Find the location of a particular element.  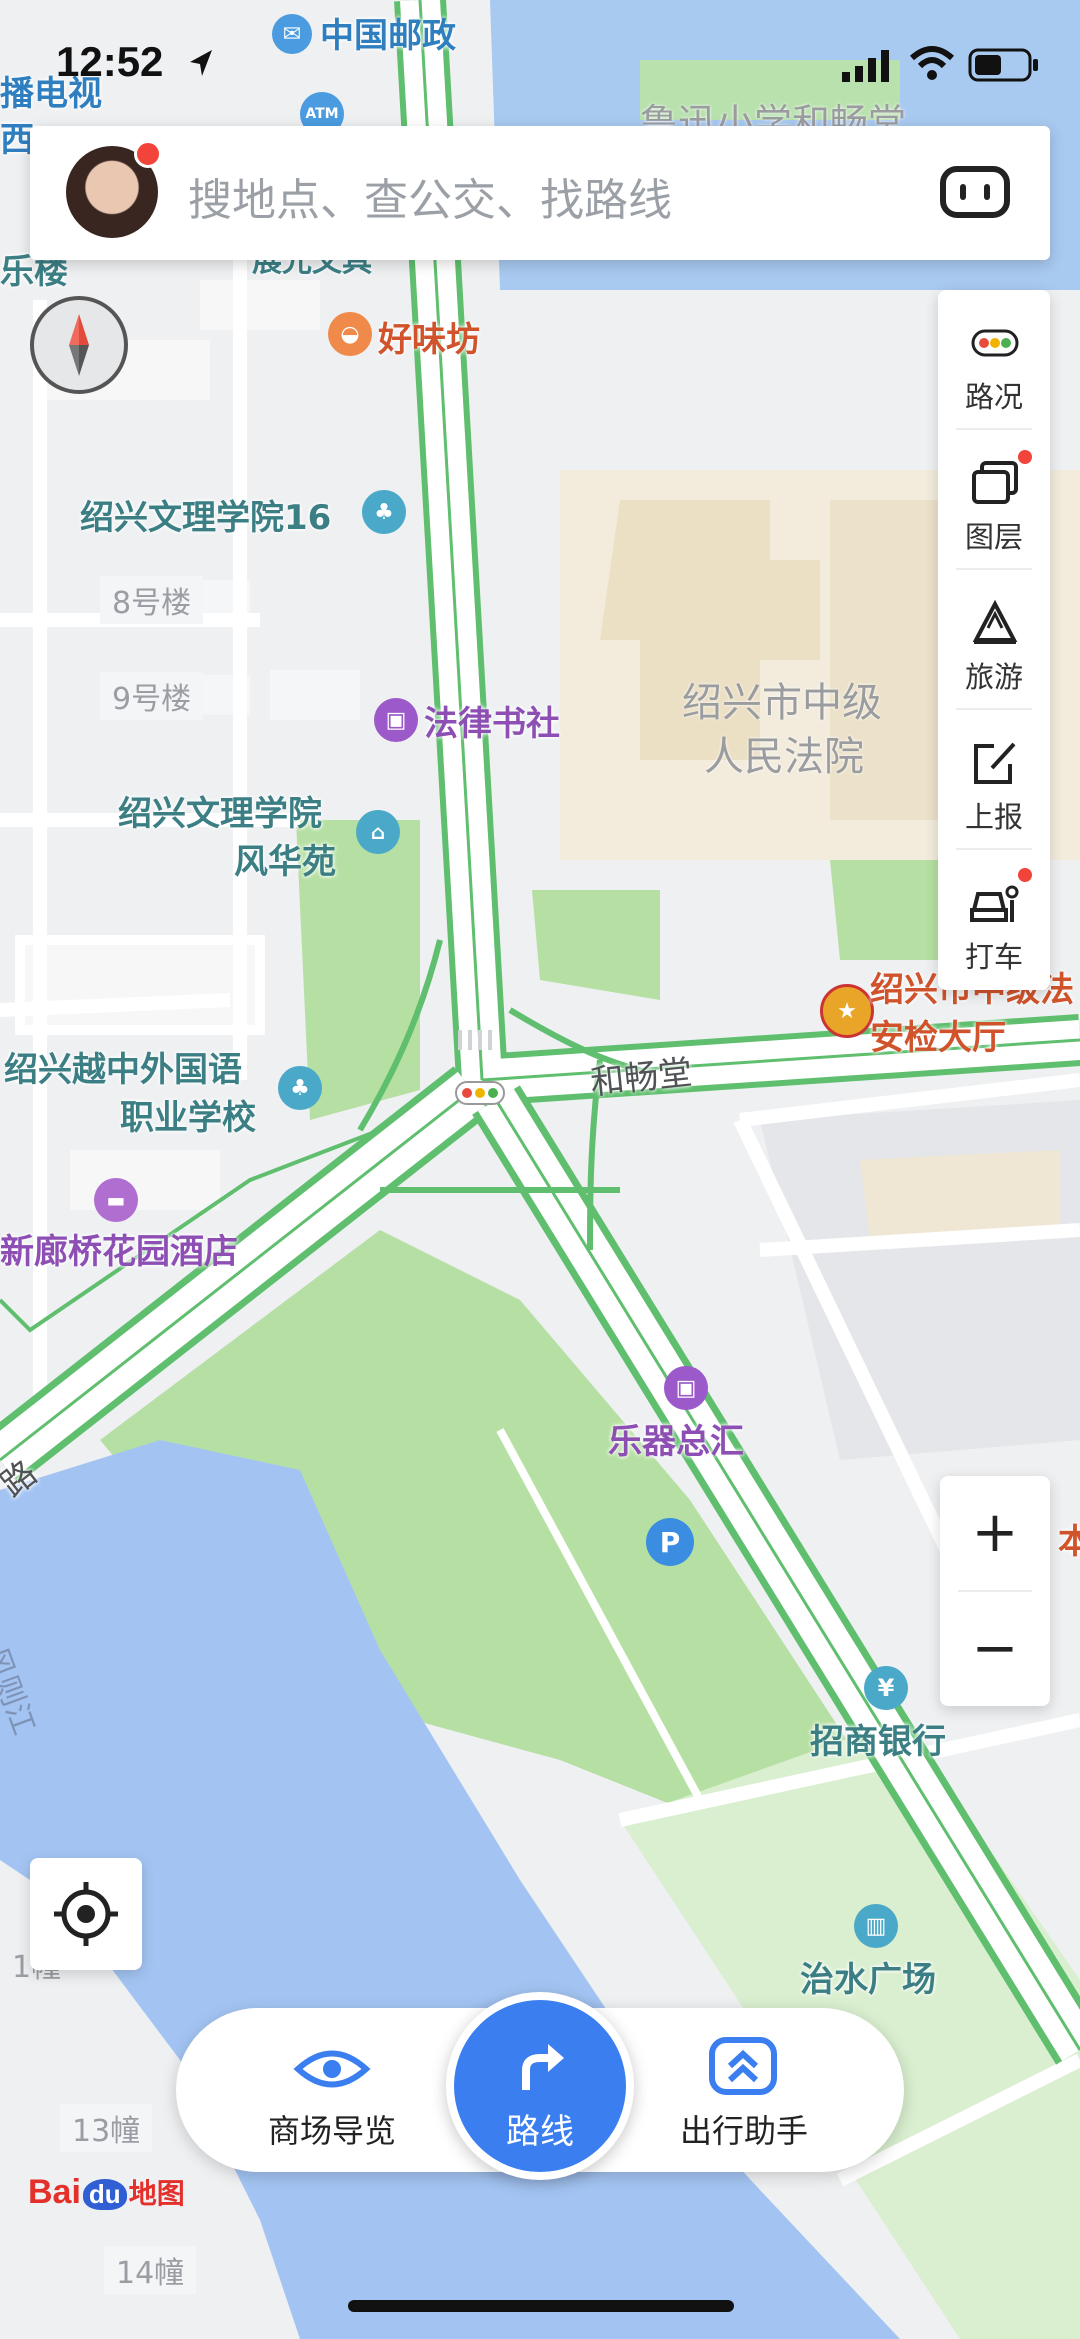

taxi-icon is located at coordinates (994, 903).